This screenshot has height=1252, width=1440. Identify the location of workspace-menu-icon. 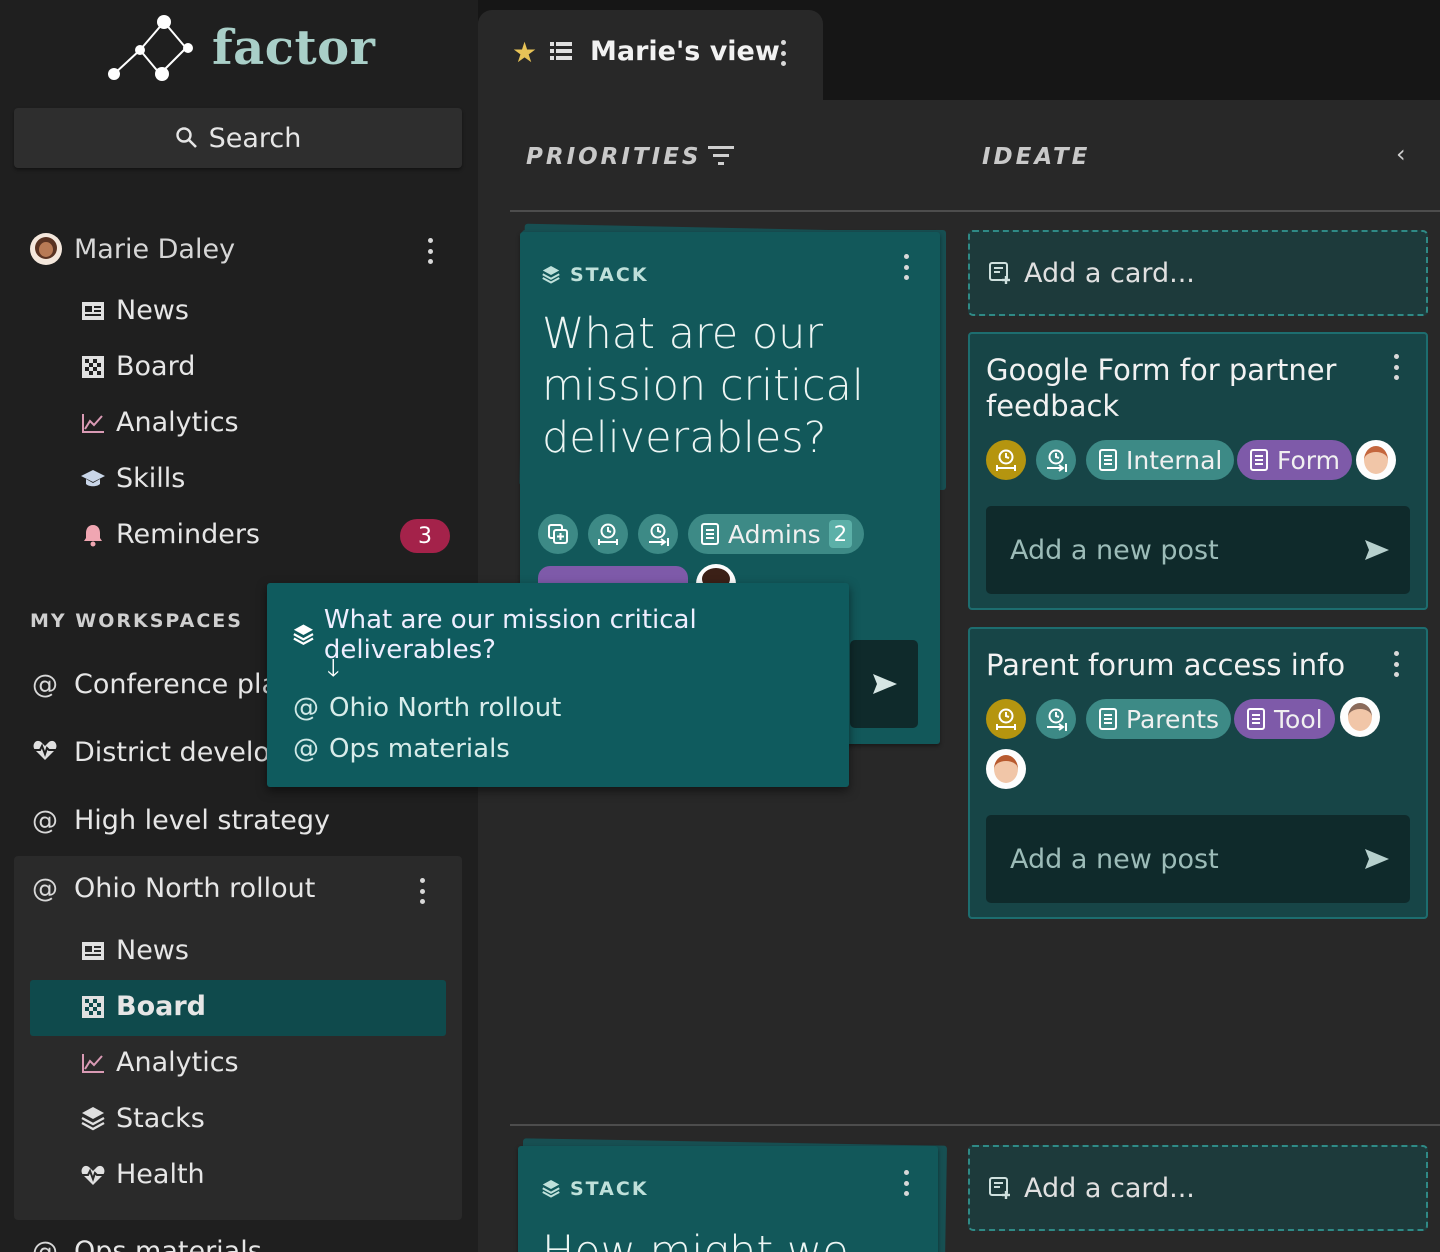
(422, 891).